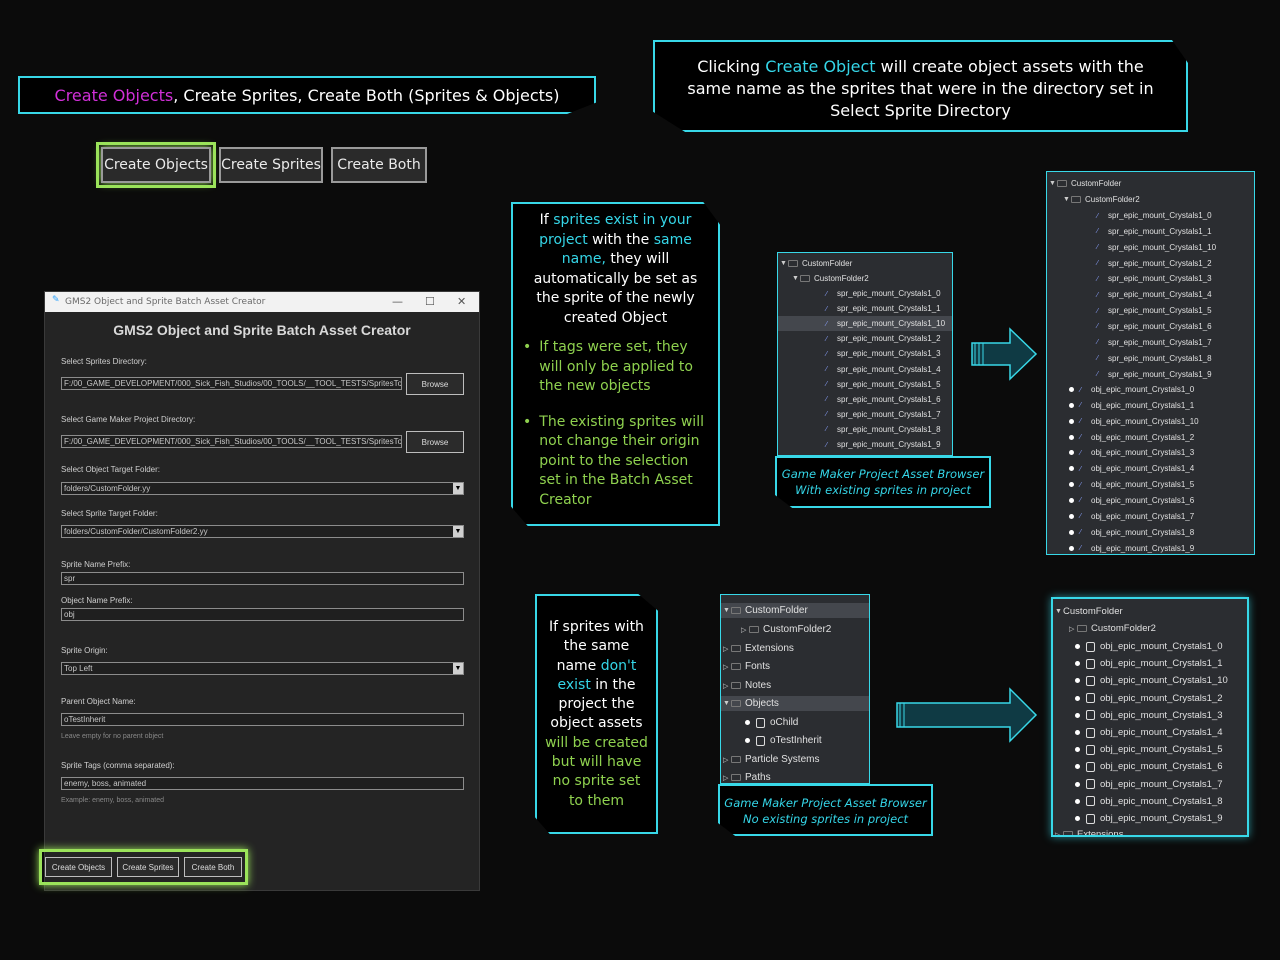 The width and height of the screenshot is (1280, 960). What do you see at coordinates (1150, 628) in the screenshot?
I see `tree-subfolder: ▷ CustomFolder2` at bounding box center [1150, 628].